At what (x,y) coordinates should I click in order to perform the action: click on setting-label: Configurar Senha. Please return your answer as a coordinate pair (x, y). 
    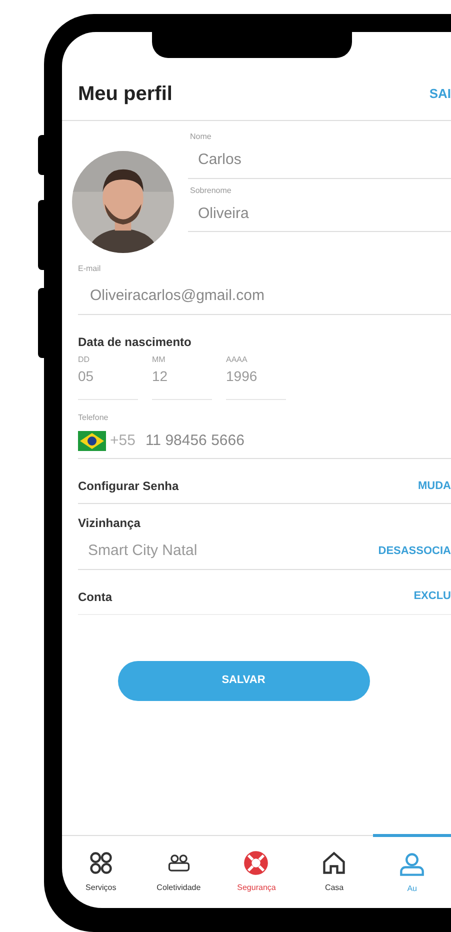
    Looking at the image, I should click on (128, 486).